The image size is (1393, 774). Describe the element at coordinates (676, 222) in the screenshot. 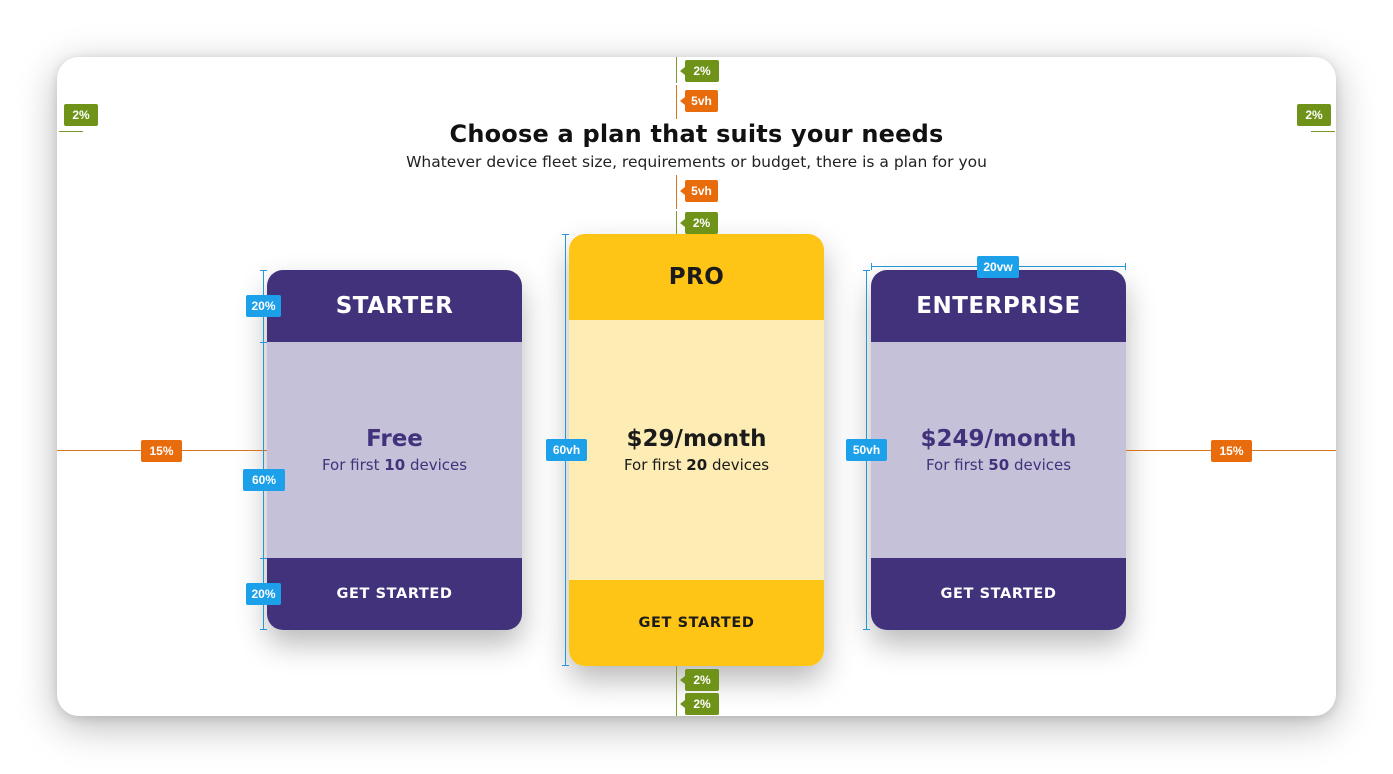

I see `card-gap-guide` at that location.